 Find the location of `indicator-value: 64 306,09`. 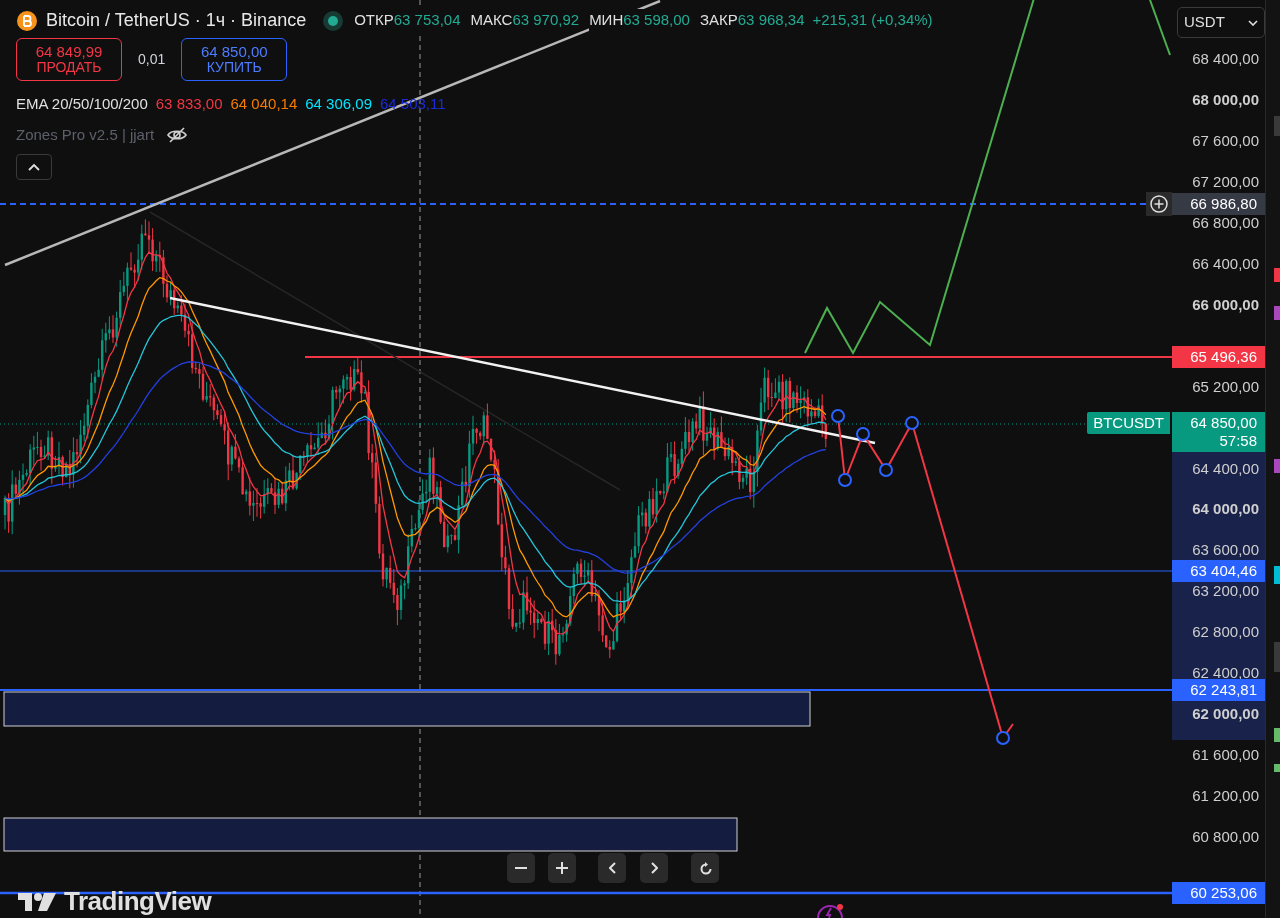

indicator-value: 64 306,09 is located at coordinates (338, 104).